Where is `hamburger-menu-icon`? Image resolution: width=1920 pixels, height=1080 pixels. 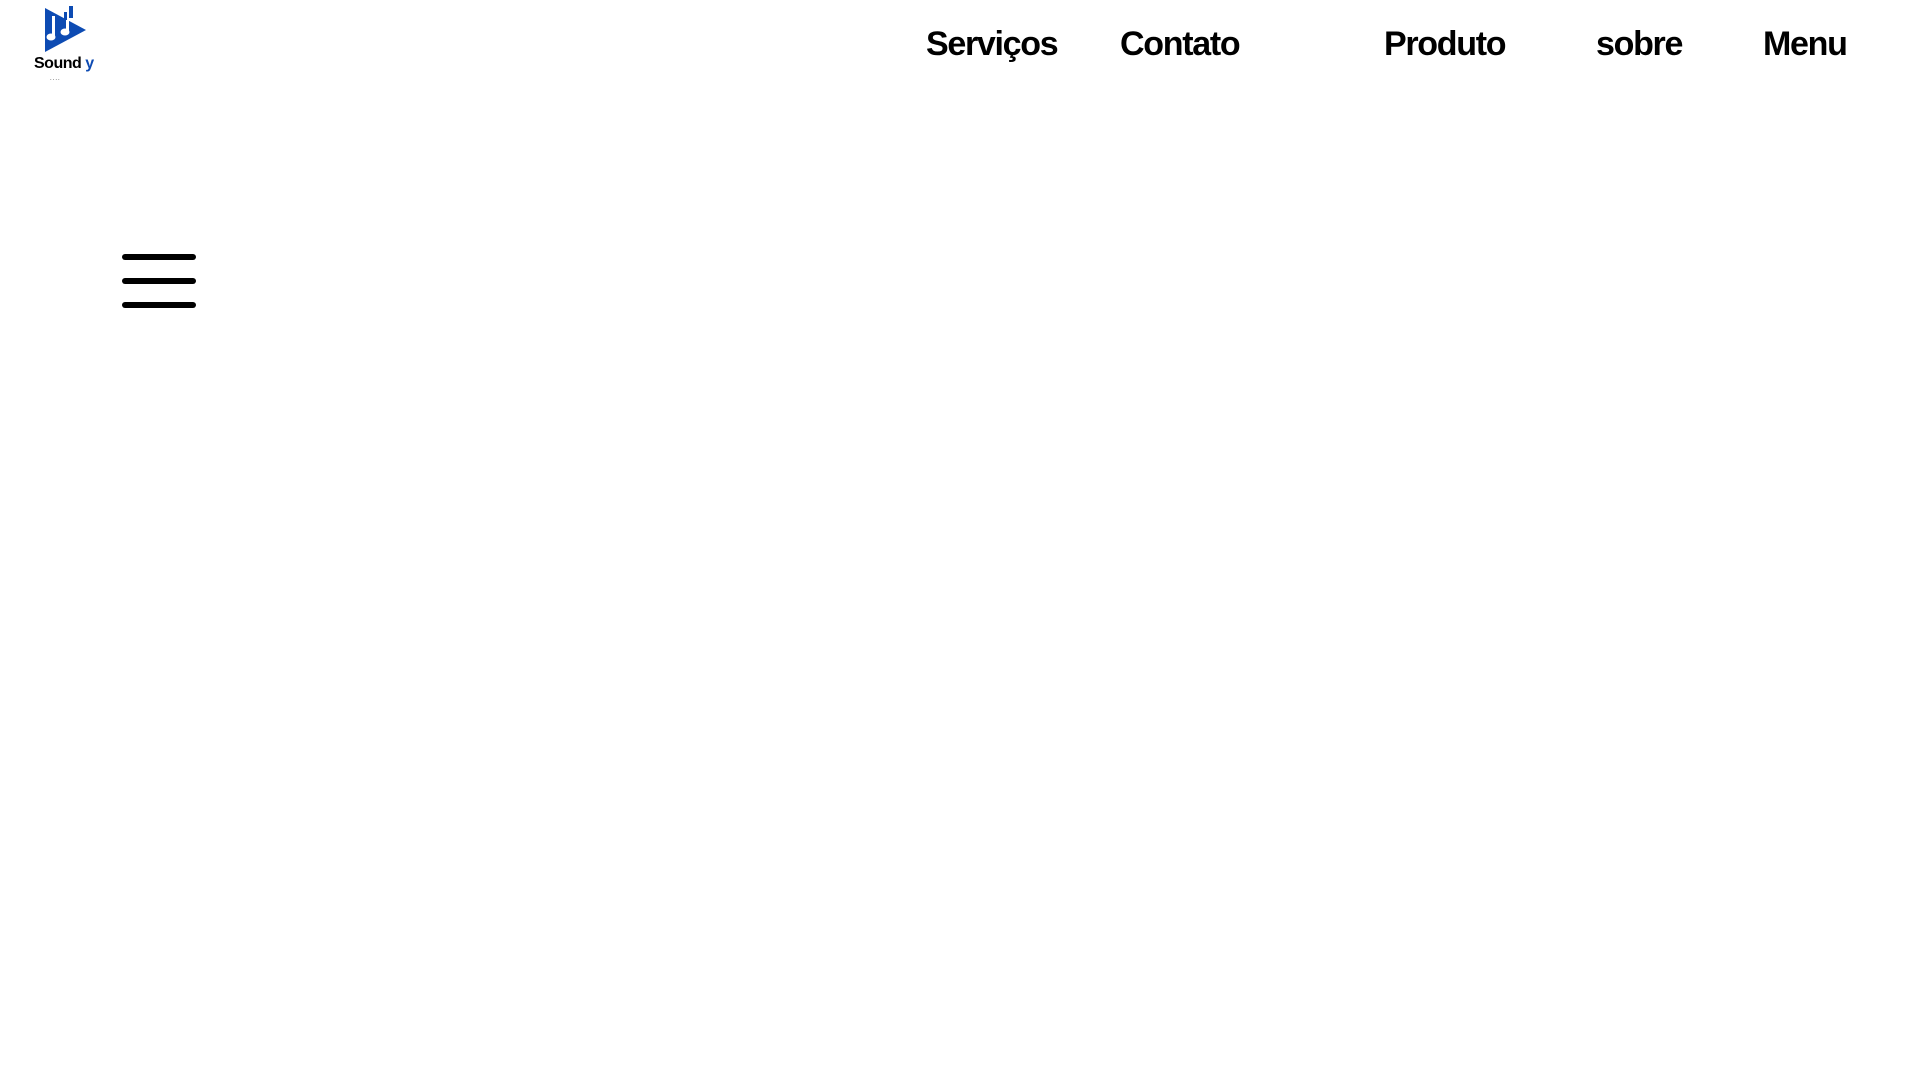 hamburger-menu-icon is located at coordinates (159, 281).